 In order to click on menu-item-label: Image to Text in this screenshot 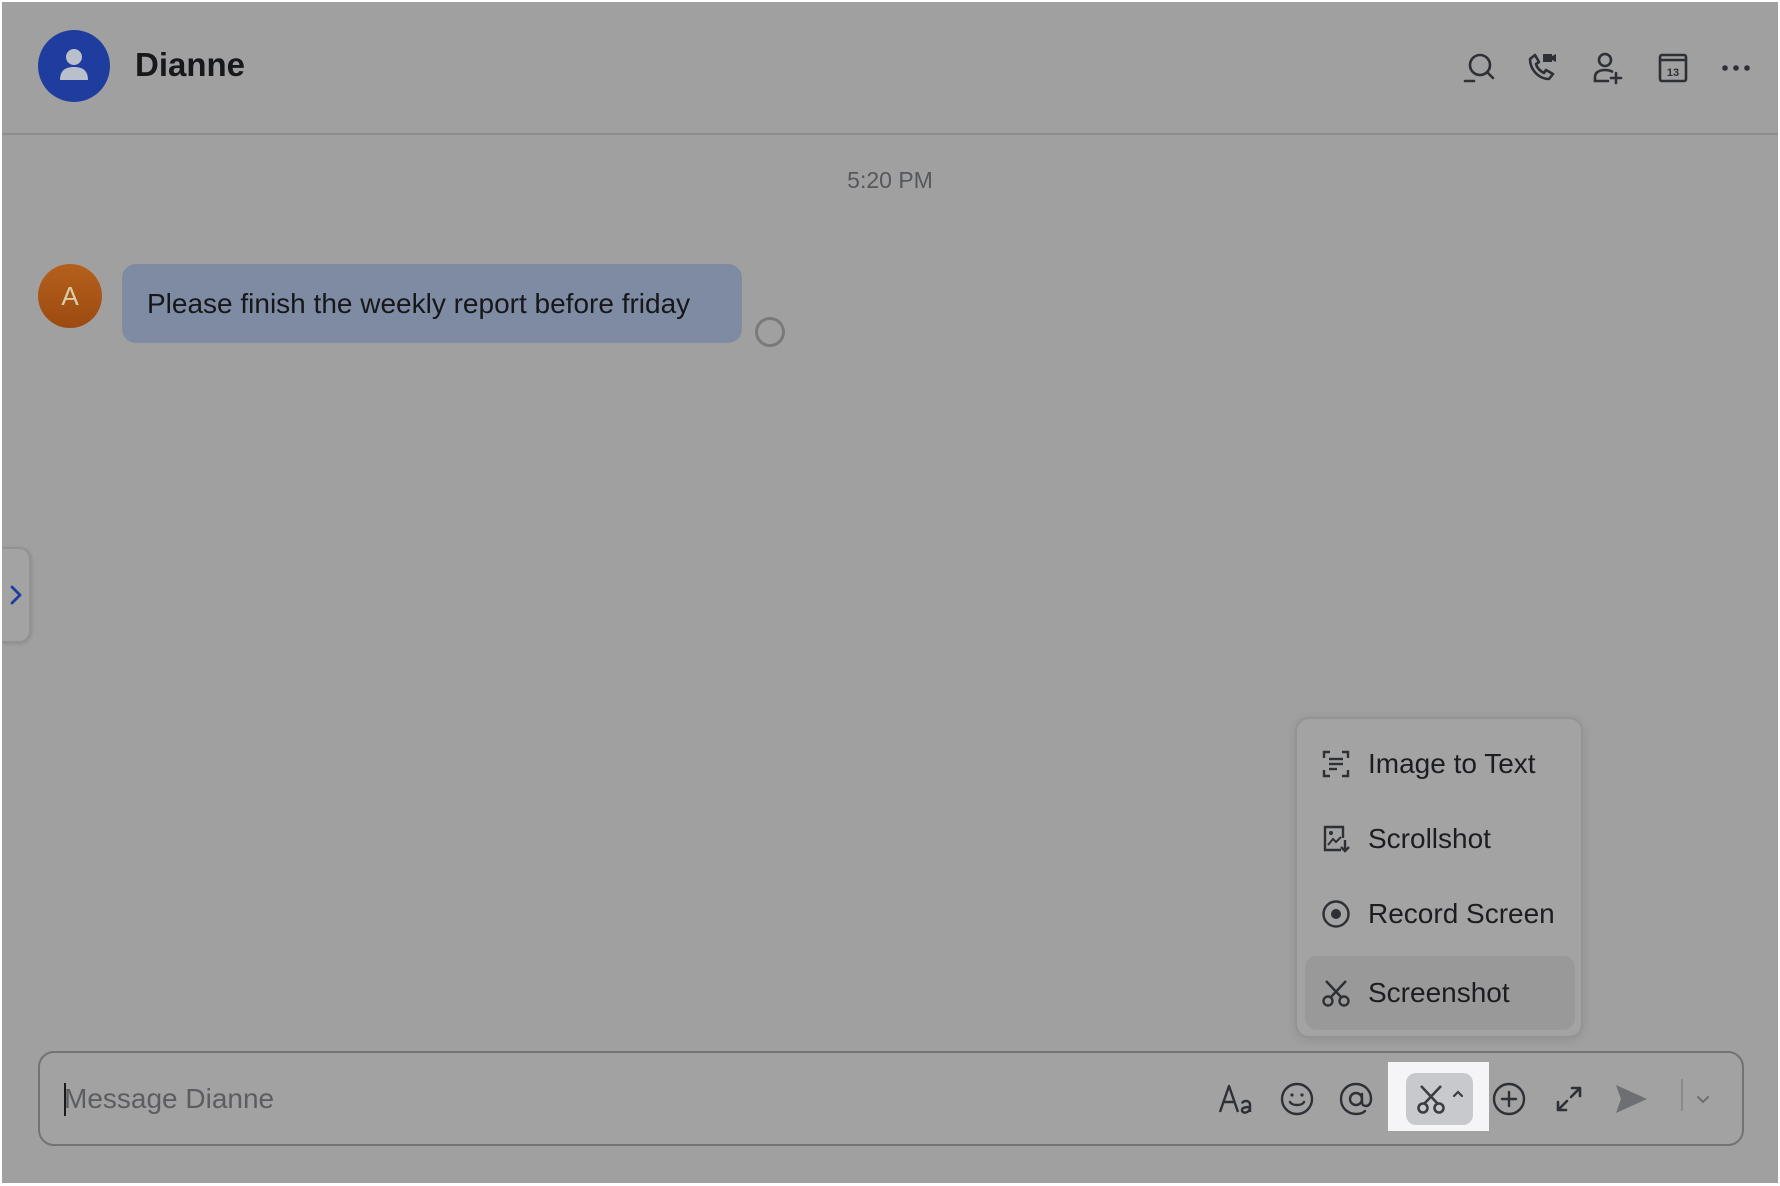, I will do `click(1452, 763)`.